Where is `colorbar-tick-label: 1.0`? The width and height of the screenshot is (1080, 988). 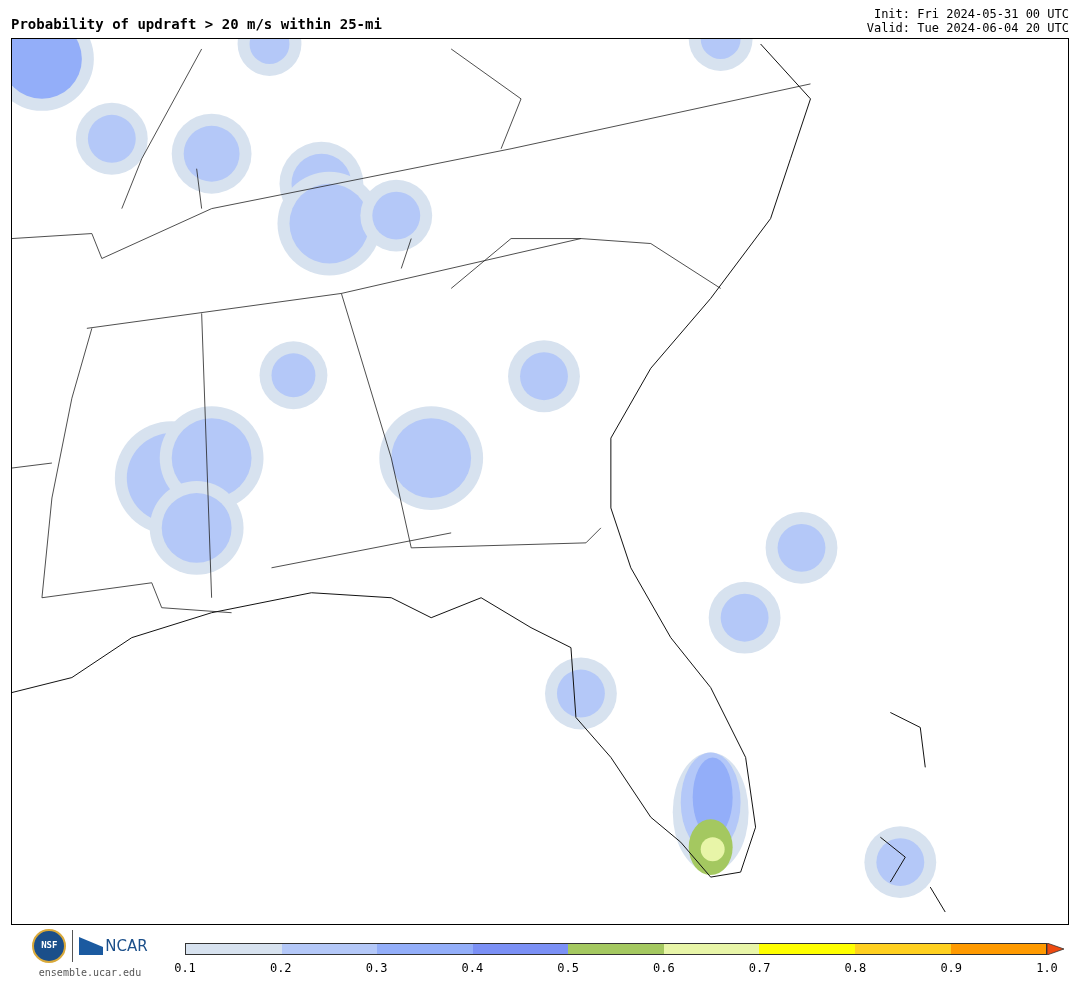 colorbar-tick-label: 1.0 is located at coordinates (1047, 968).